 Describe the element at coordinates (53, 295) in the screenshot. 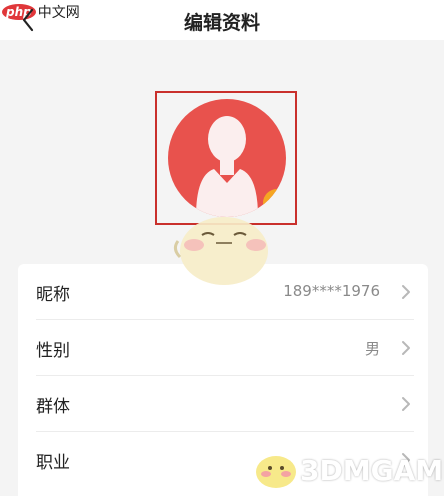

I see `row-label: 昵称` at that location.